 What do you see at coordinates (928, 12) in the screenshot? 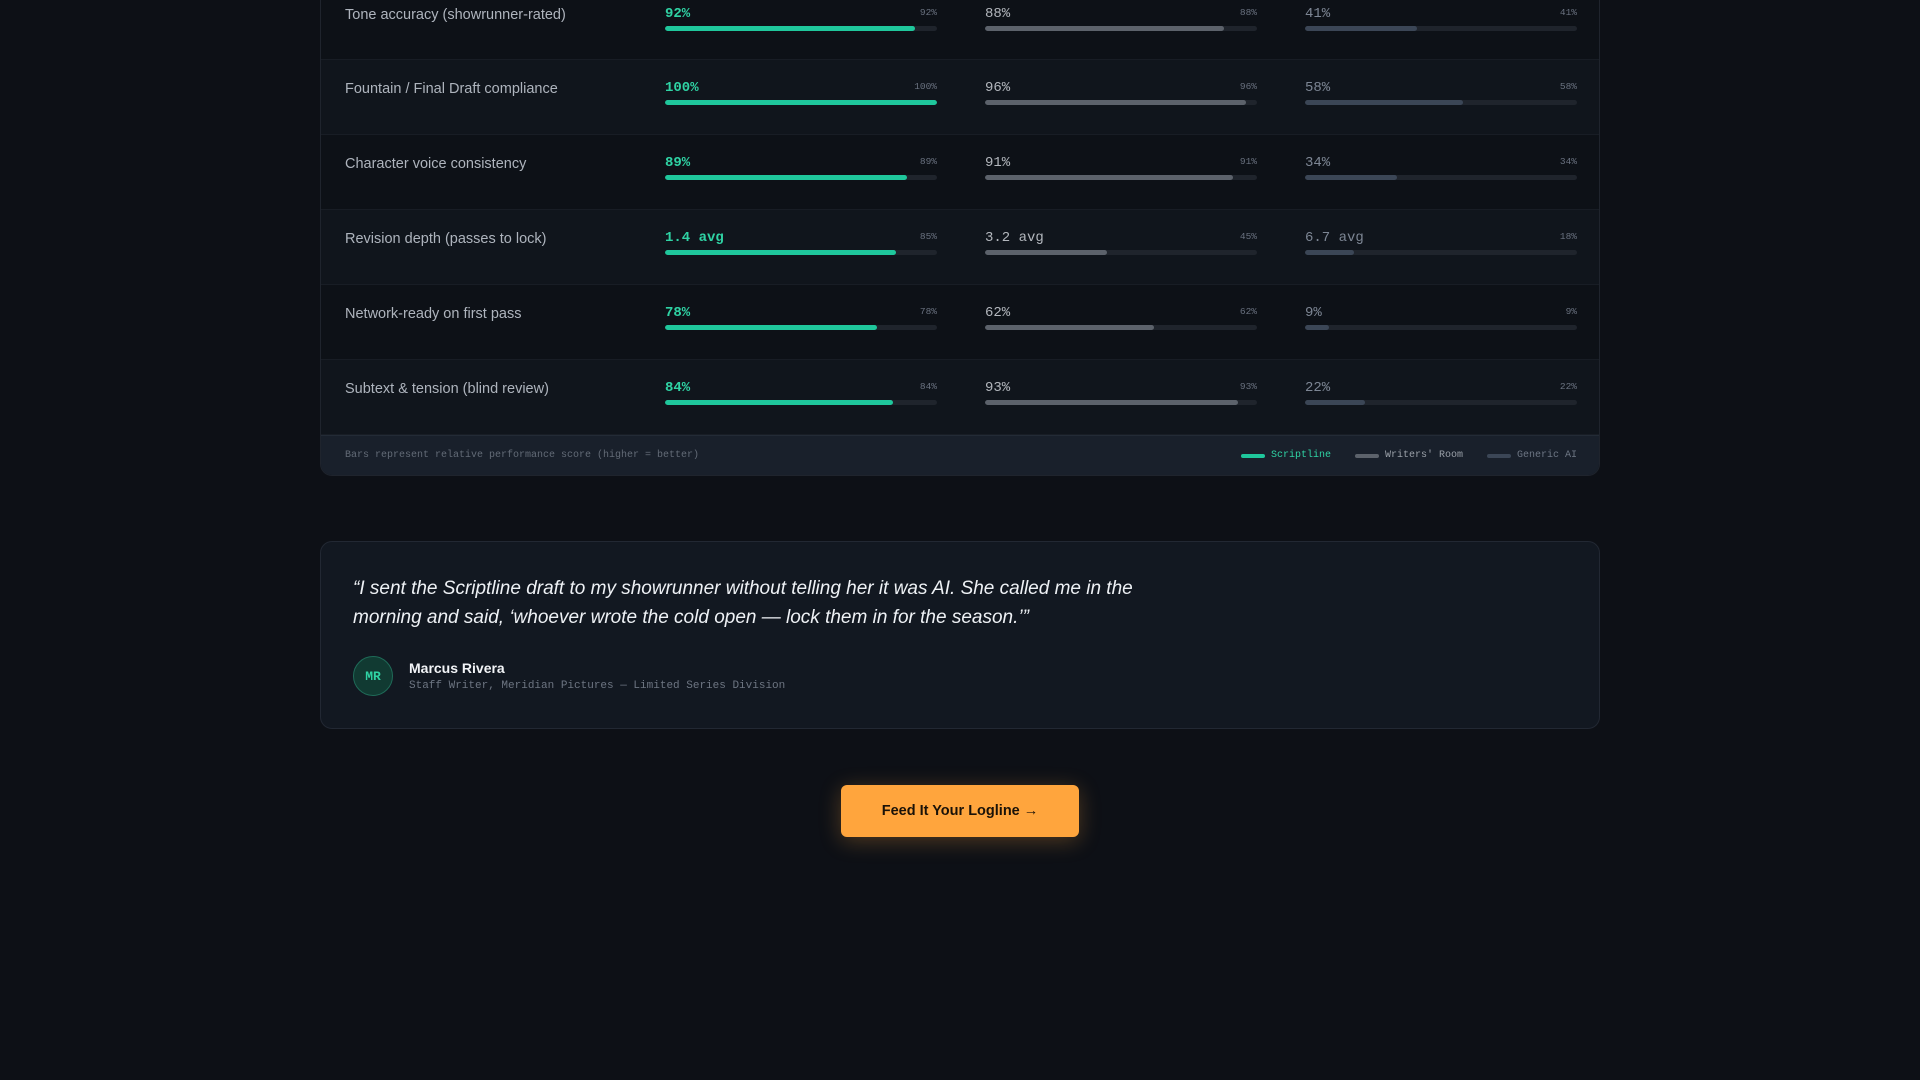
I see `scriptline-score: 92%` at bounding box center [928, 12].